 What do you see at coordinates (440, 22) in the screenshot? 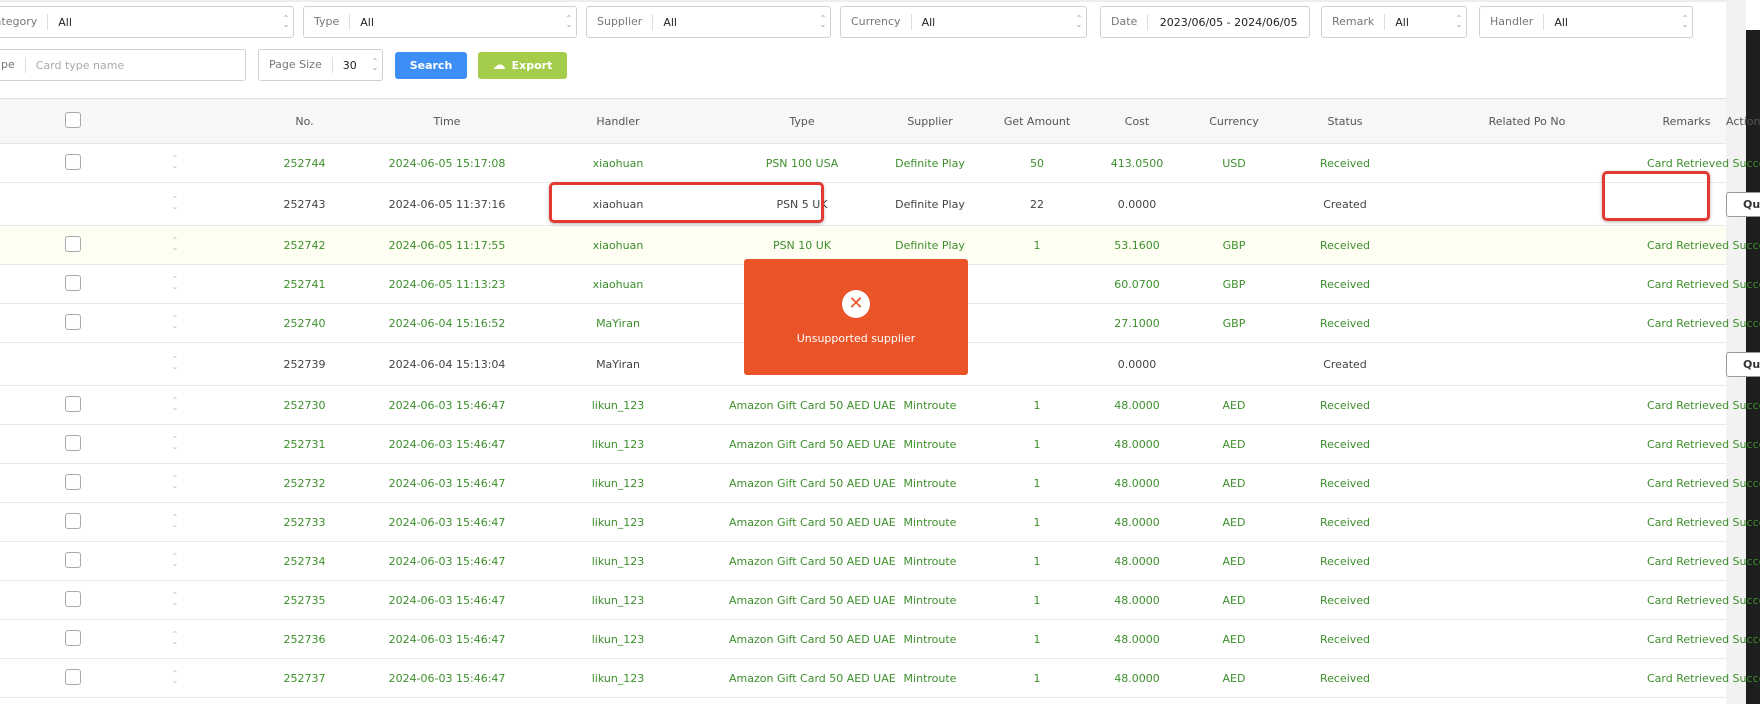
I see `filter-type: Type All ⌃ ⌄` at bounding box center [440, 22].